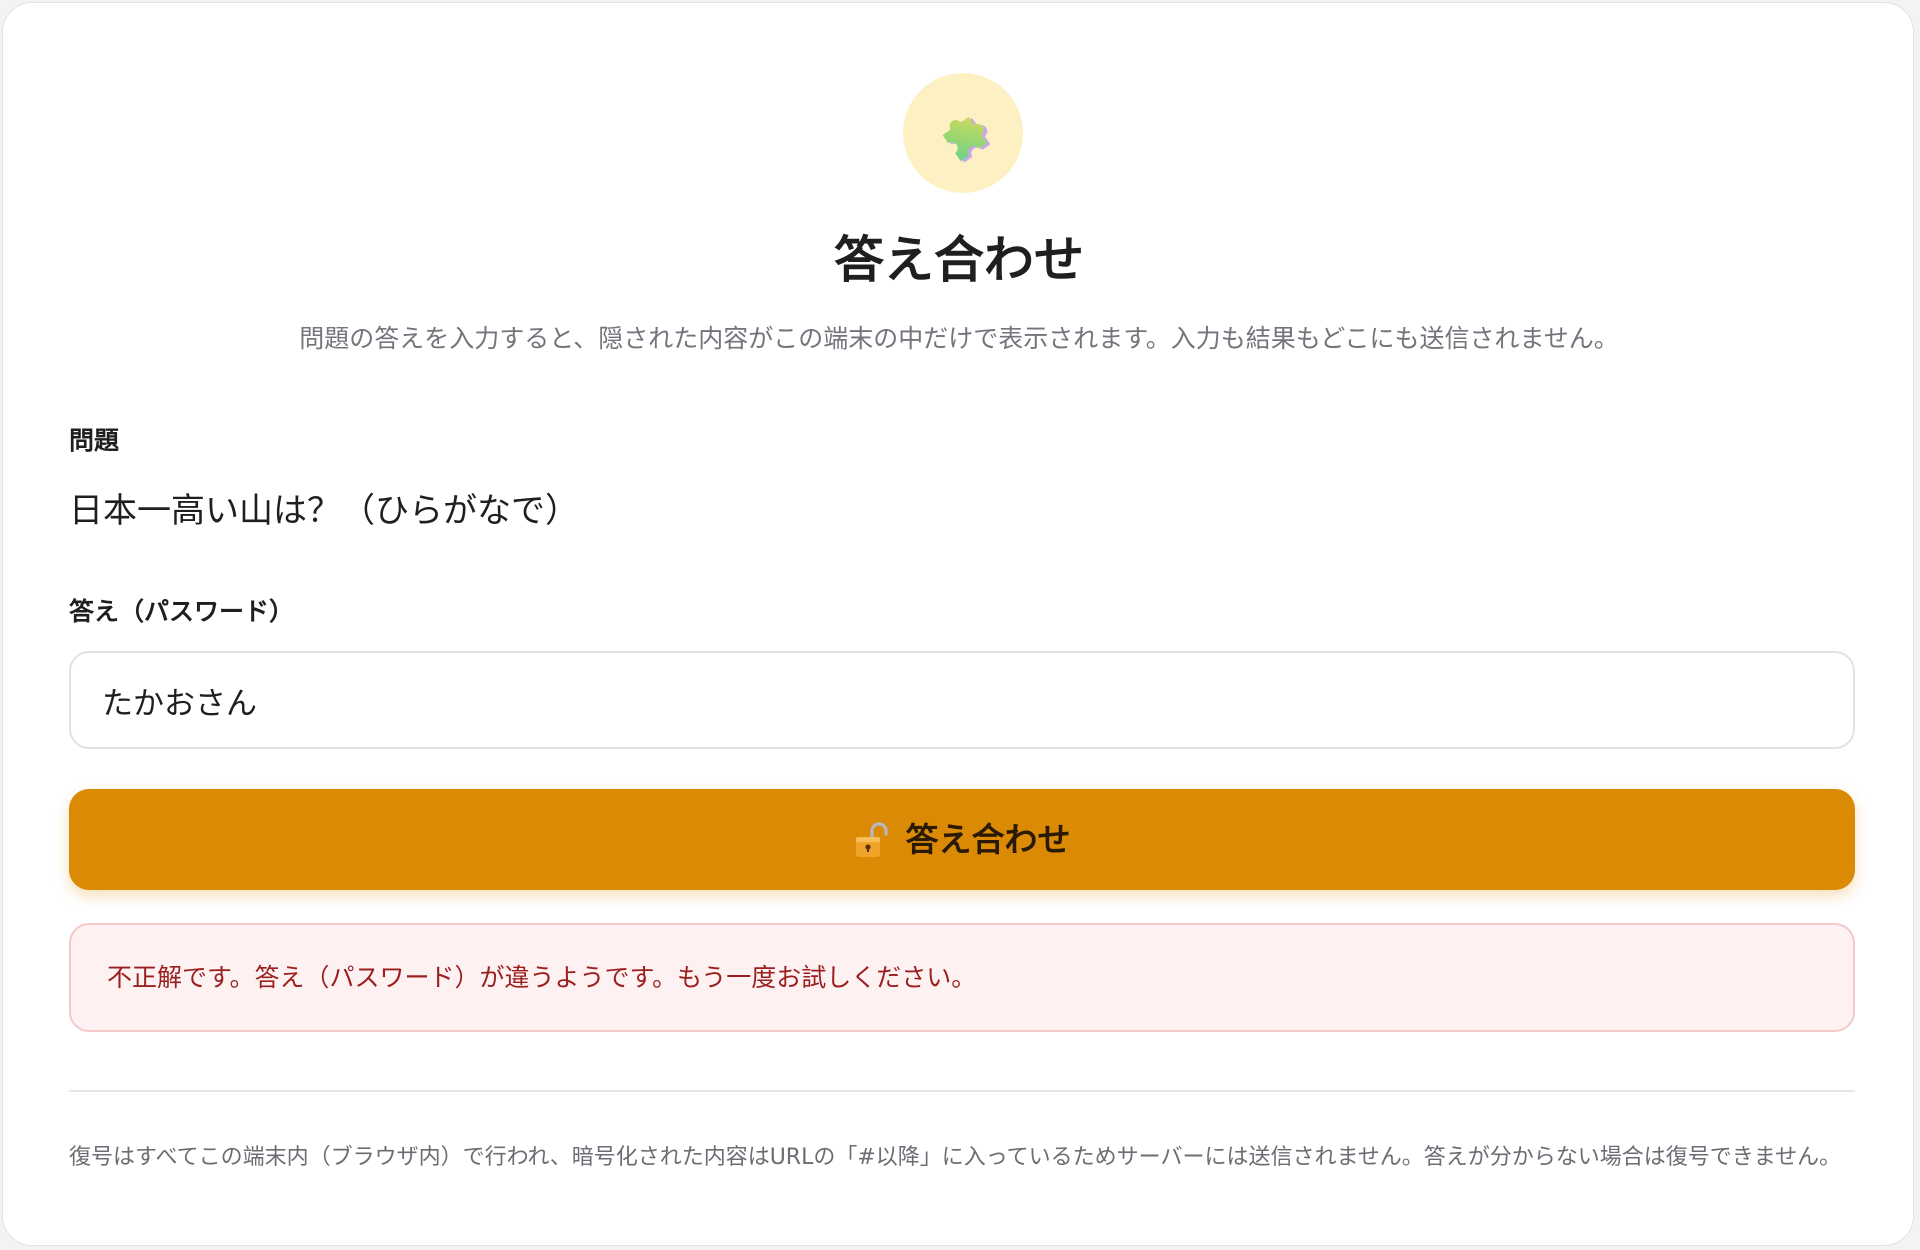 The image size is (1920, 1250). I want to click on answer-input, so click(962, 700).